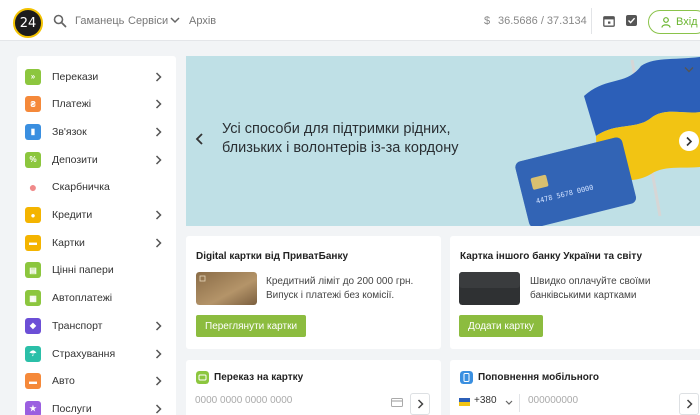 The width and height of the screenshot is (700, 415). What do you see at coordinates (96, 104) in the screenshot?
I see `sidebar-item: ₴ Платежі` at bounding box center [96, 104].